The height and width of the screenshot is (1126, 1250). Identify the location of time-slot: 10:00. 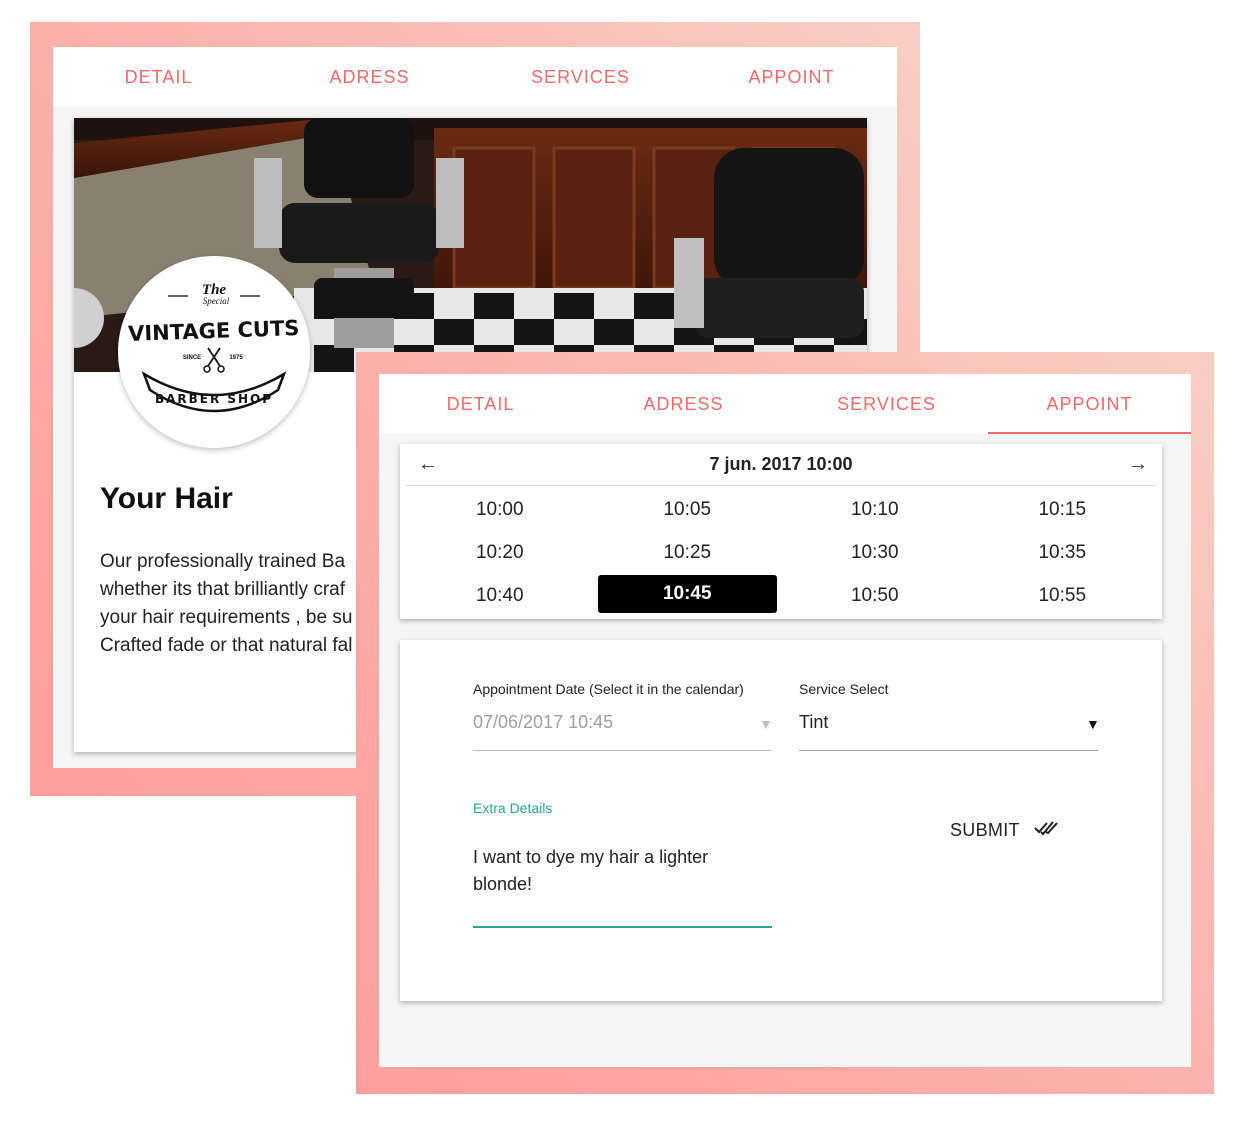
(500, 509).